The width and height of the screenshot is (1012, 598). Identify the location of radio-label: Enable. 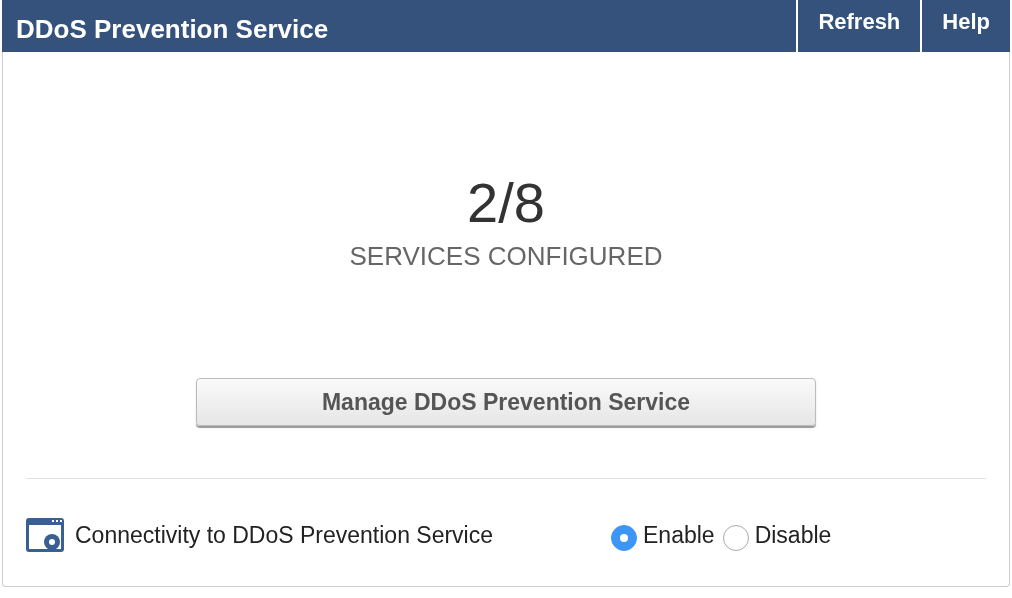
(679, 535).